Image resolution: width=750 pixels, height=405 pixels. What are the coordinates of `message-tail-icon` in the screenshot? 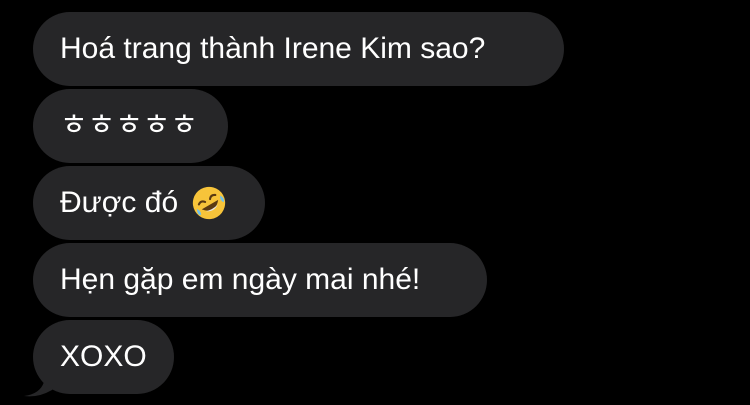 It's located at (41, 382).